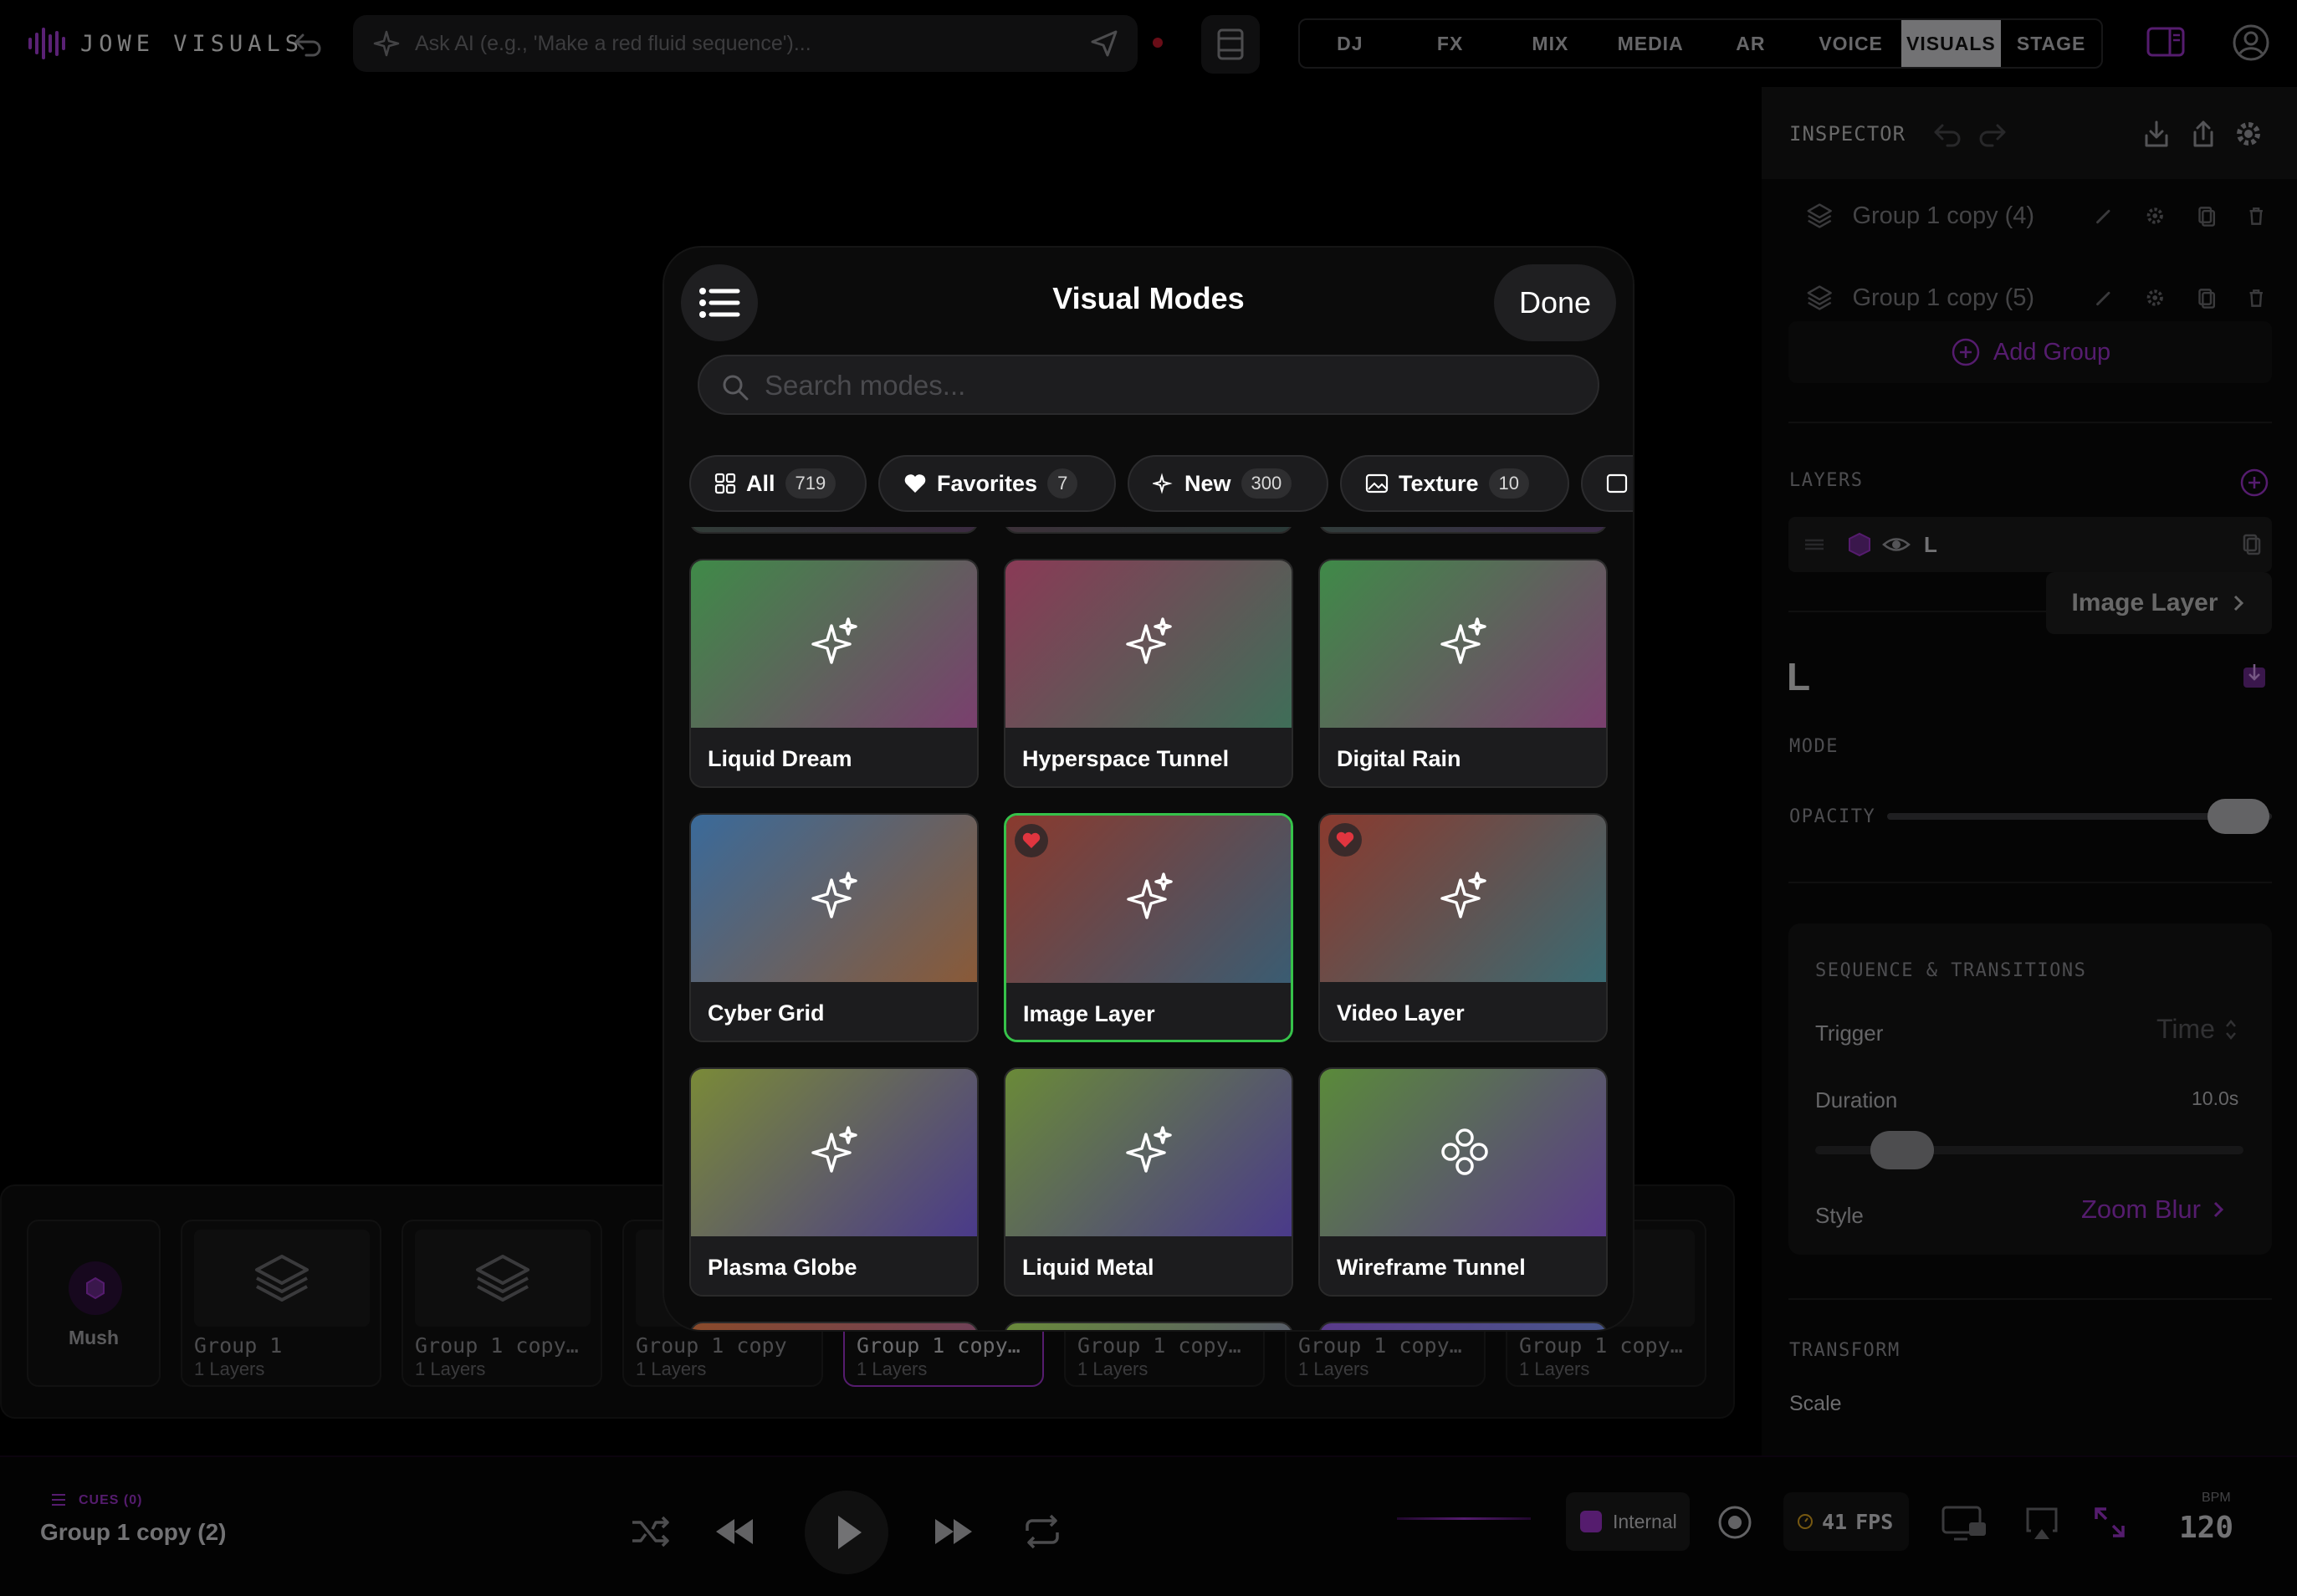 This screenshot has height=1596, width=2297. I want to click on chip-count: 719, so click(810, 484).